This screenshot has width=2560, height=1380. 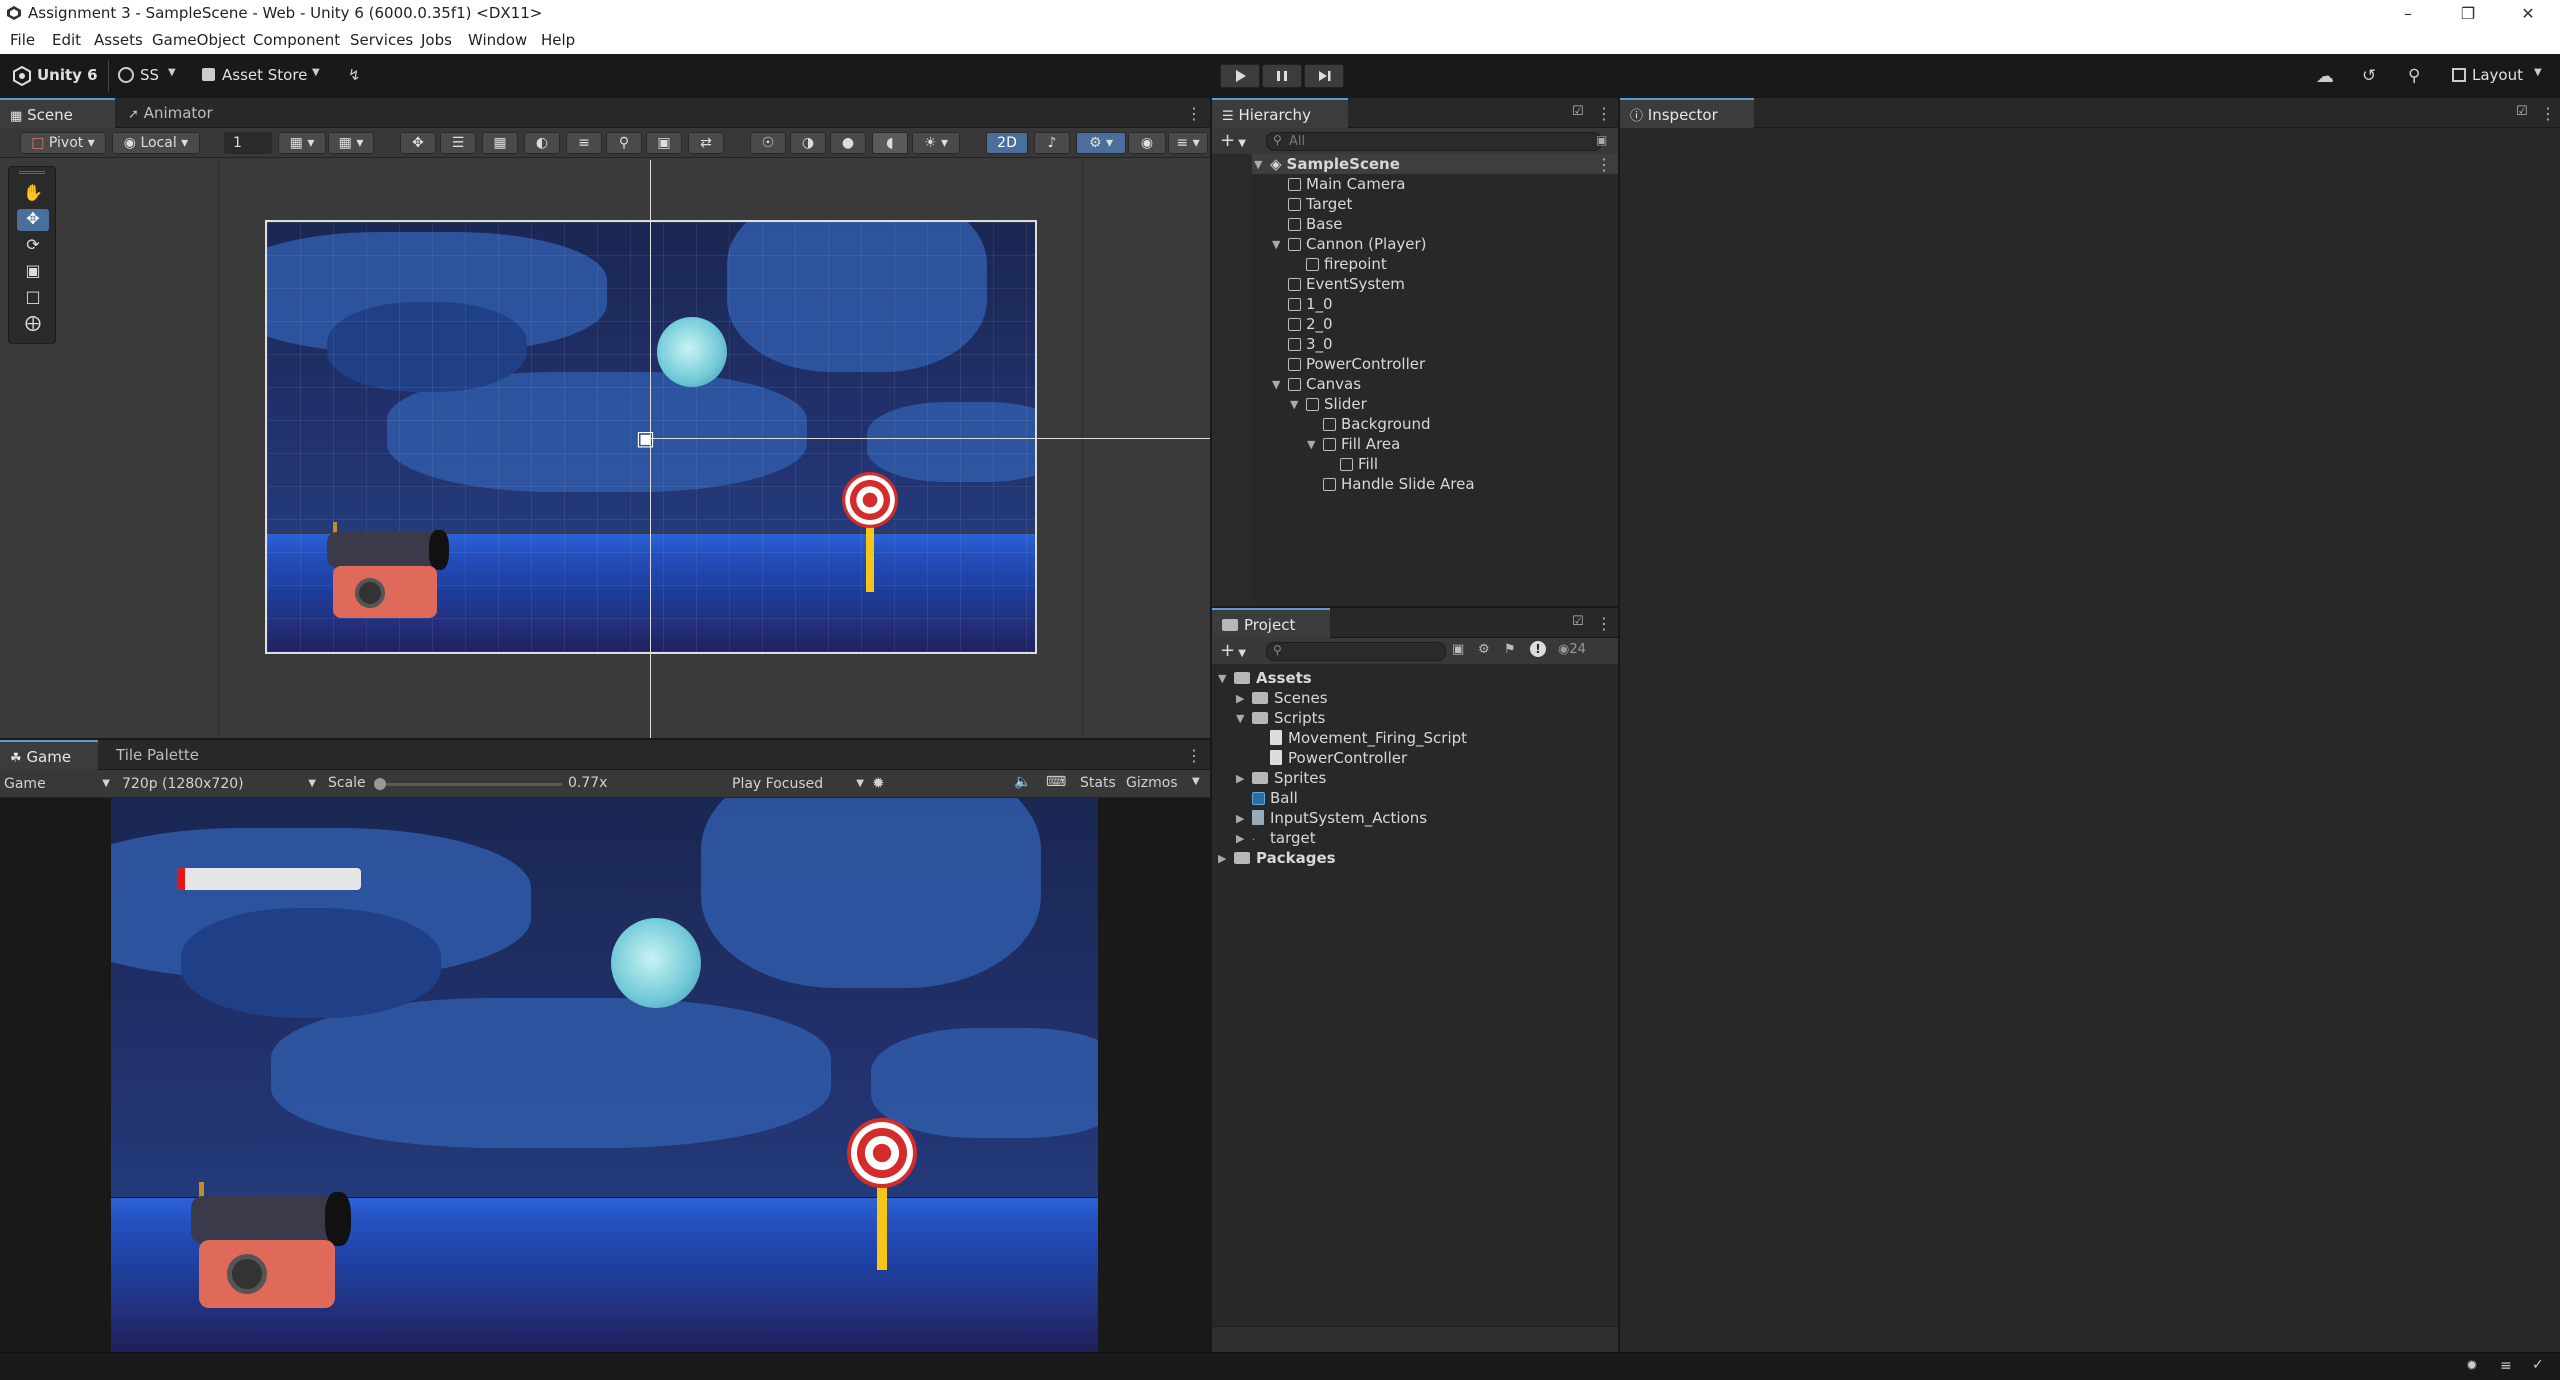 I want to click on hierarchy-search-field: ⚲ All, so click(x=1434, y=141).